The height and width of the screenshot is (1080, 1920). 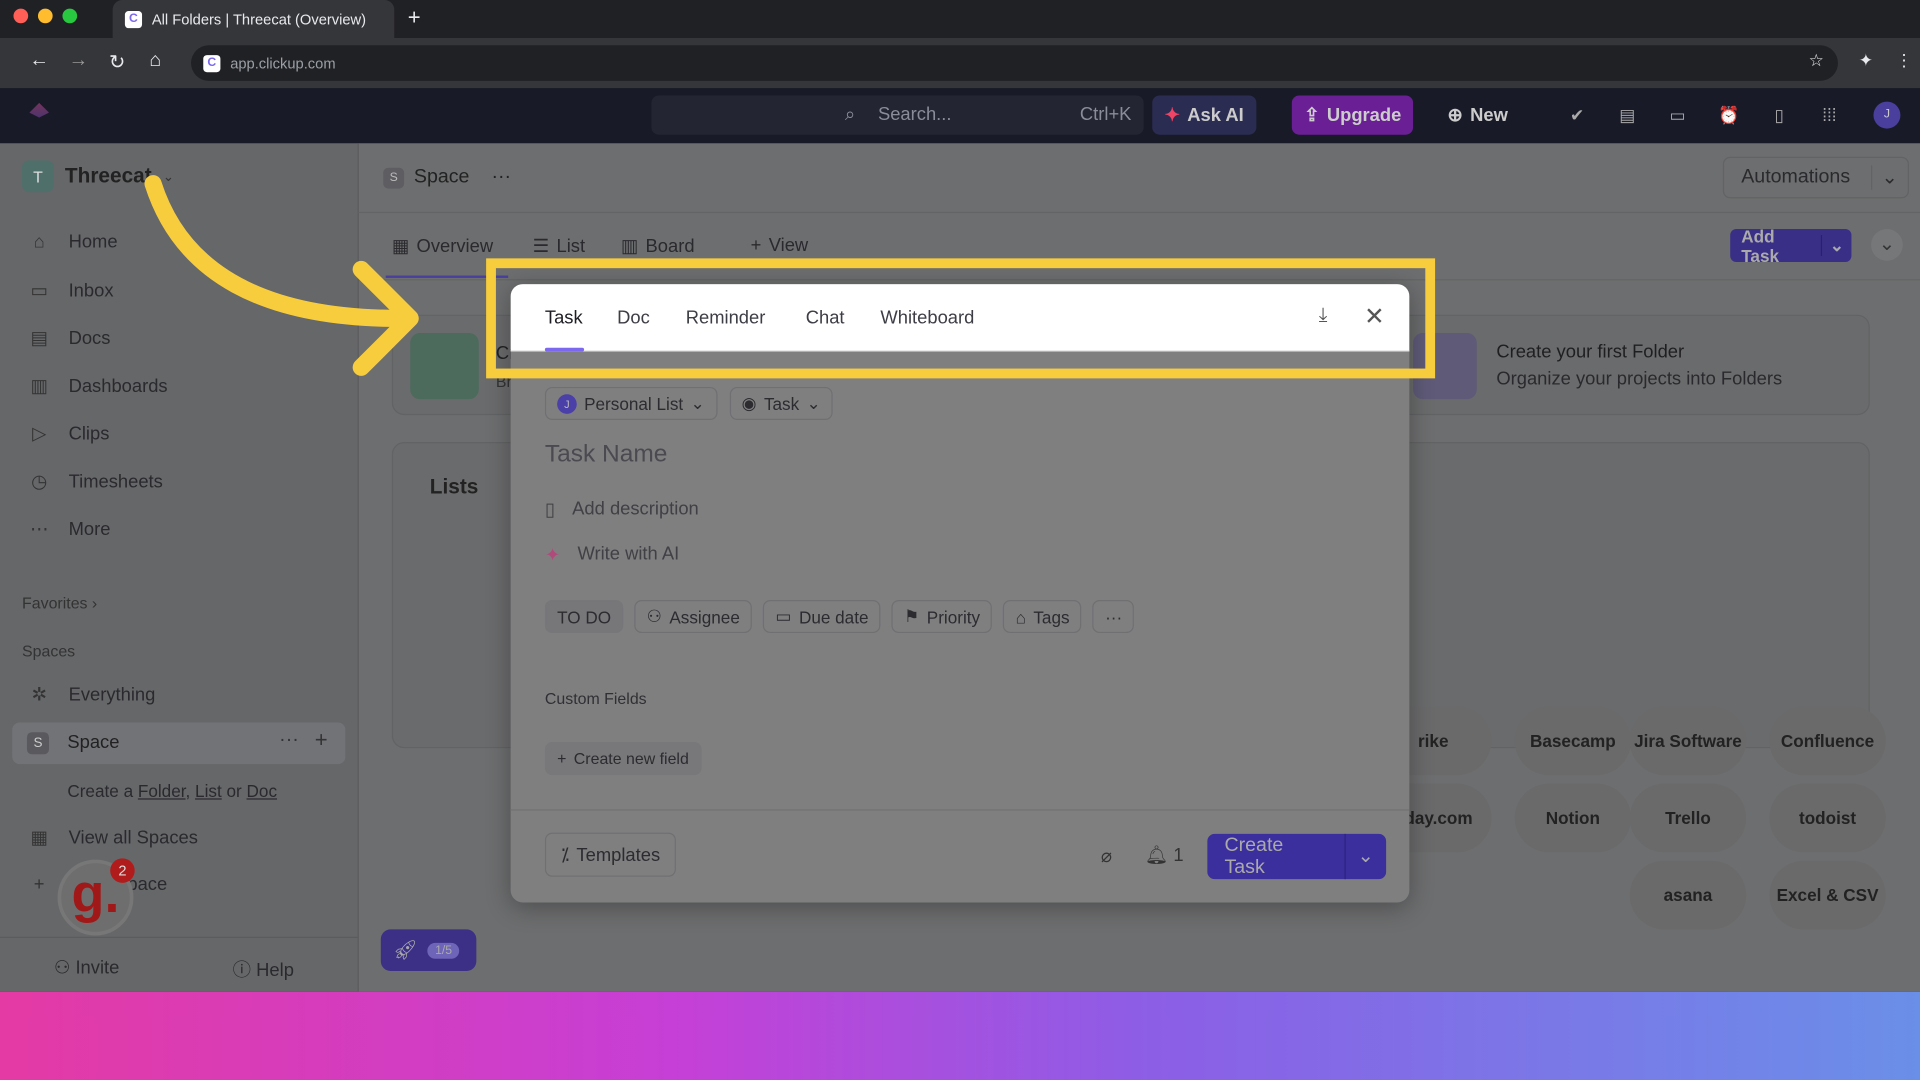 I want to click on integration-logo: Jira Software, so click(x=1688, y=741).